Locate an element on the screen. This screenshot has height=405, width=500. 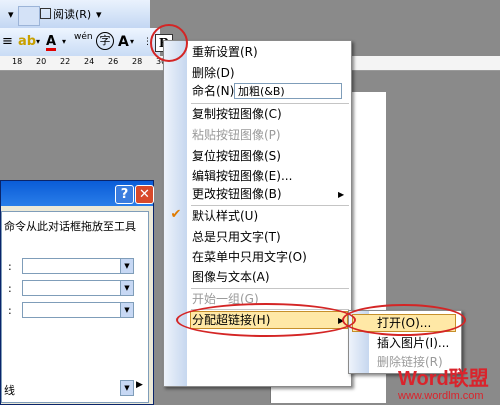
enclose-char-button: 字 is located at coordinates (105, 41).